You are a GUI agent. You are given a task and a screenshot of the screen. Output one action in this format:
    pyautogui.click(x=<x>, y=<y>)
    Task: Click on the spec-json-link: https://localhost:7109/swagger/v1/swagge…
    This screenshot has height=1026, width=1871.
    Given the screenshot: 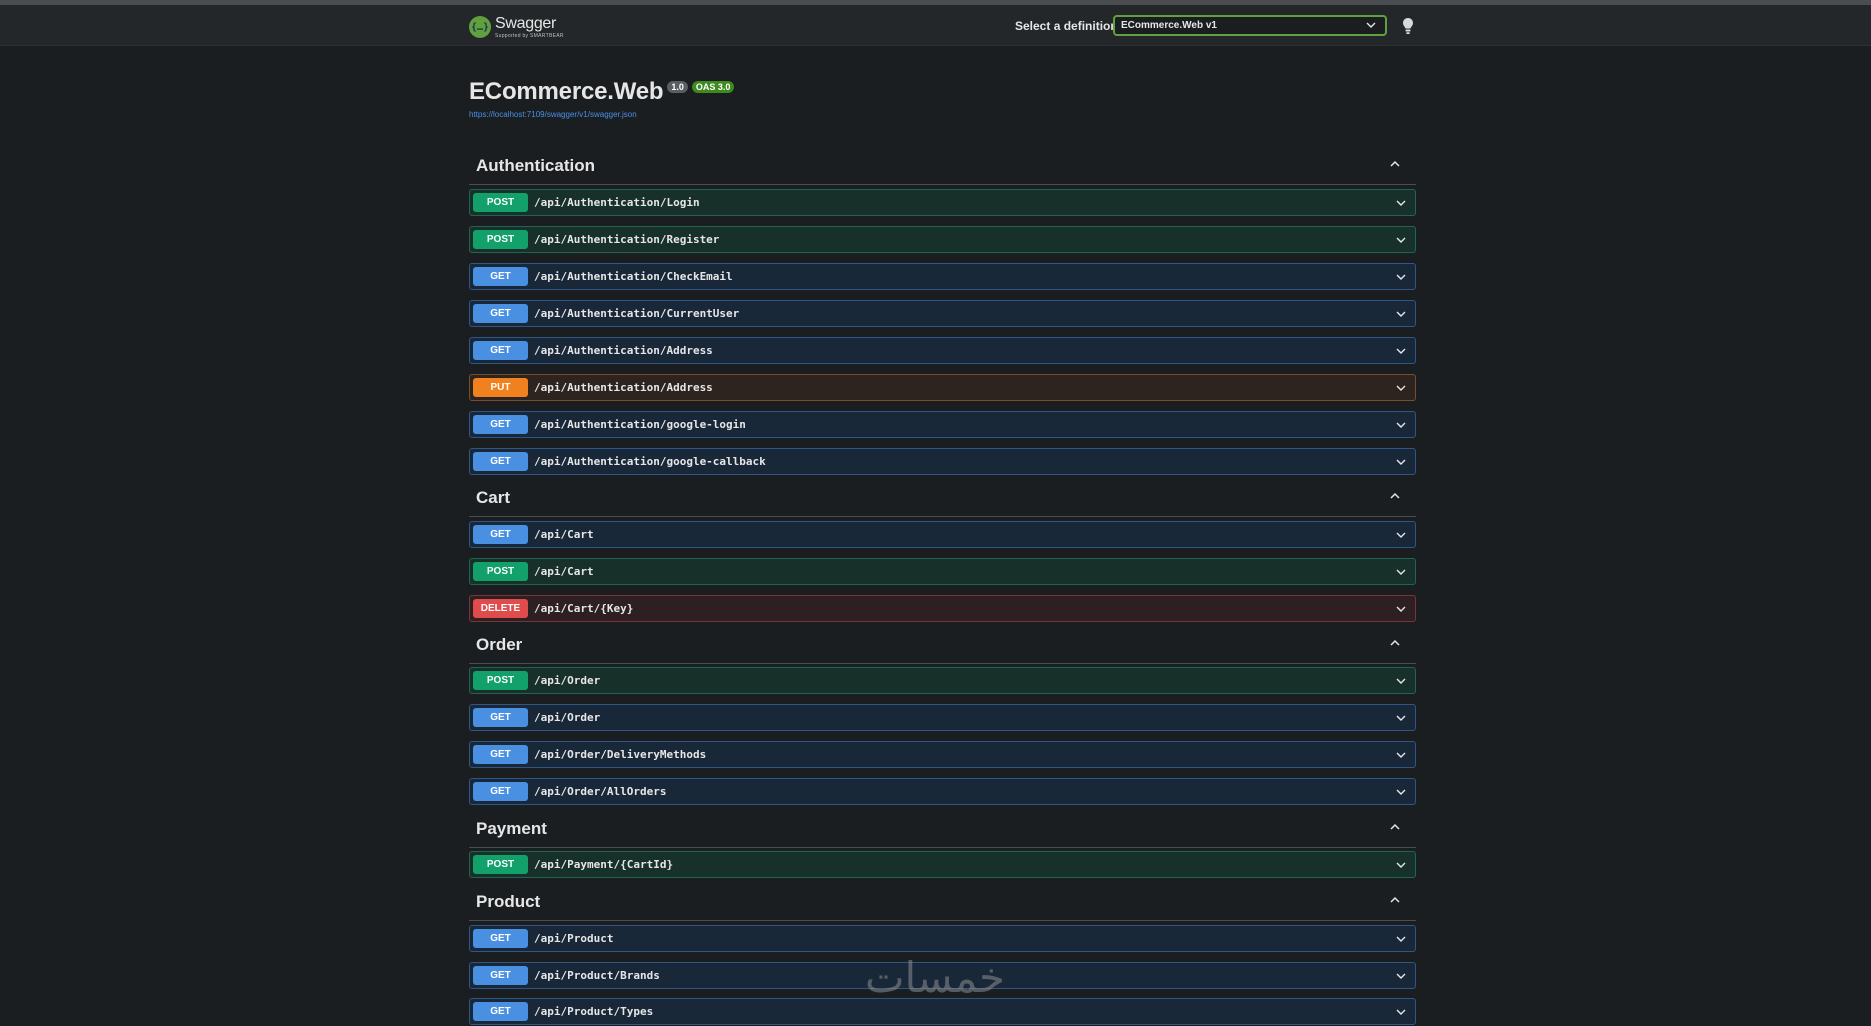 What is the action you would take?
    pyautogui.click(x=944, y=114)
    